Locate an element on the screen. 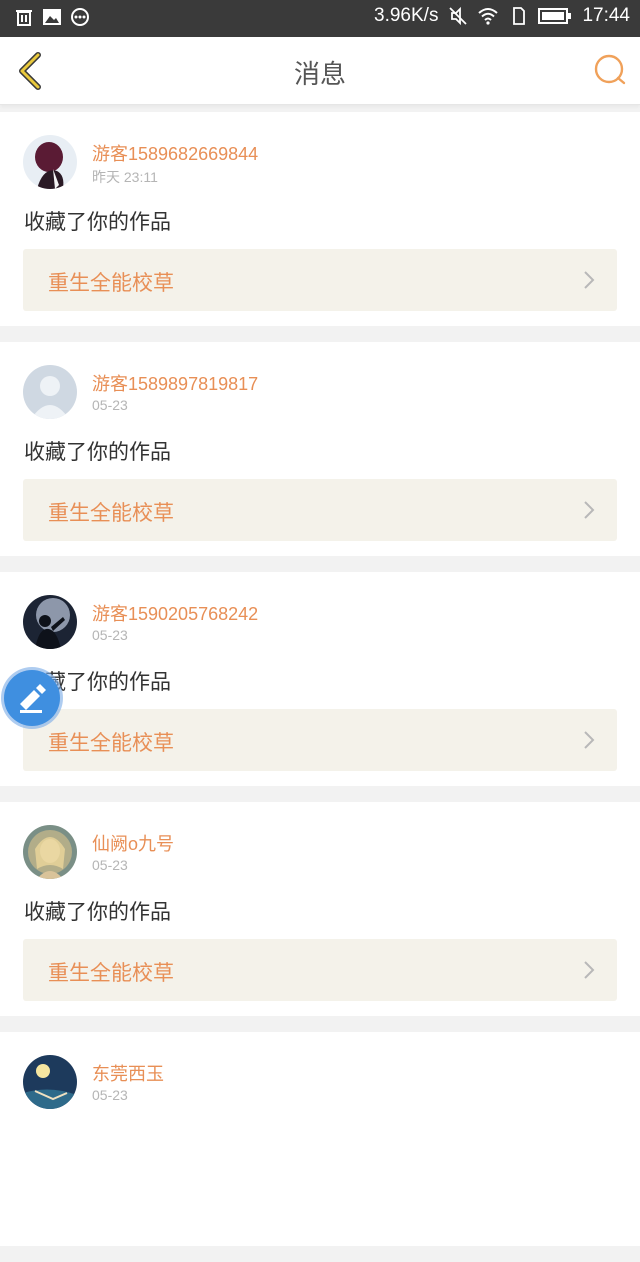  username: 游客1589897819817 is located at coordinates (175, 383).